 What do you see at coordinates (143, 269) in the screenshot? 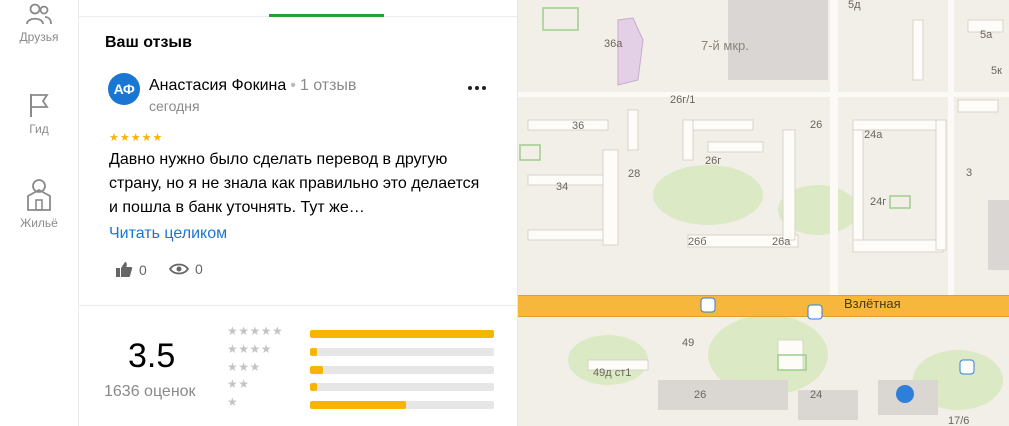
I see `like-count: 0` at bounding box center [143, 269].